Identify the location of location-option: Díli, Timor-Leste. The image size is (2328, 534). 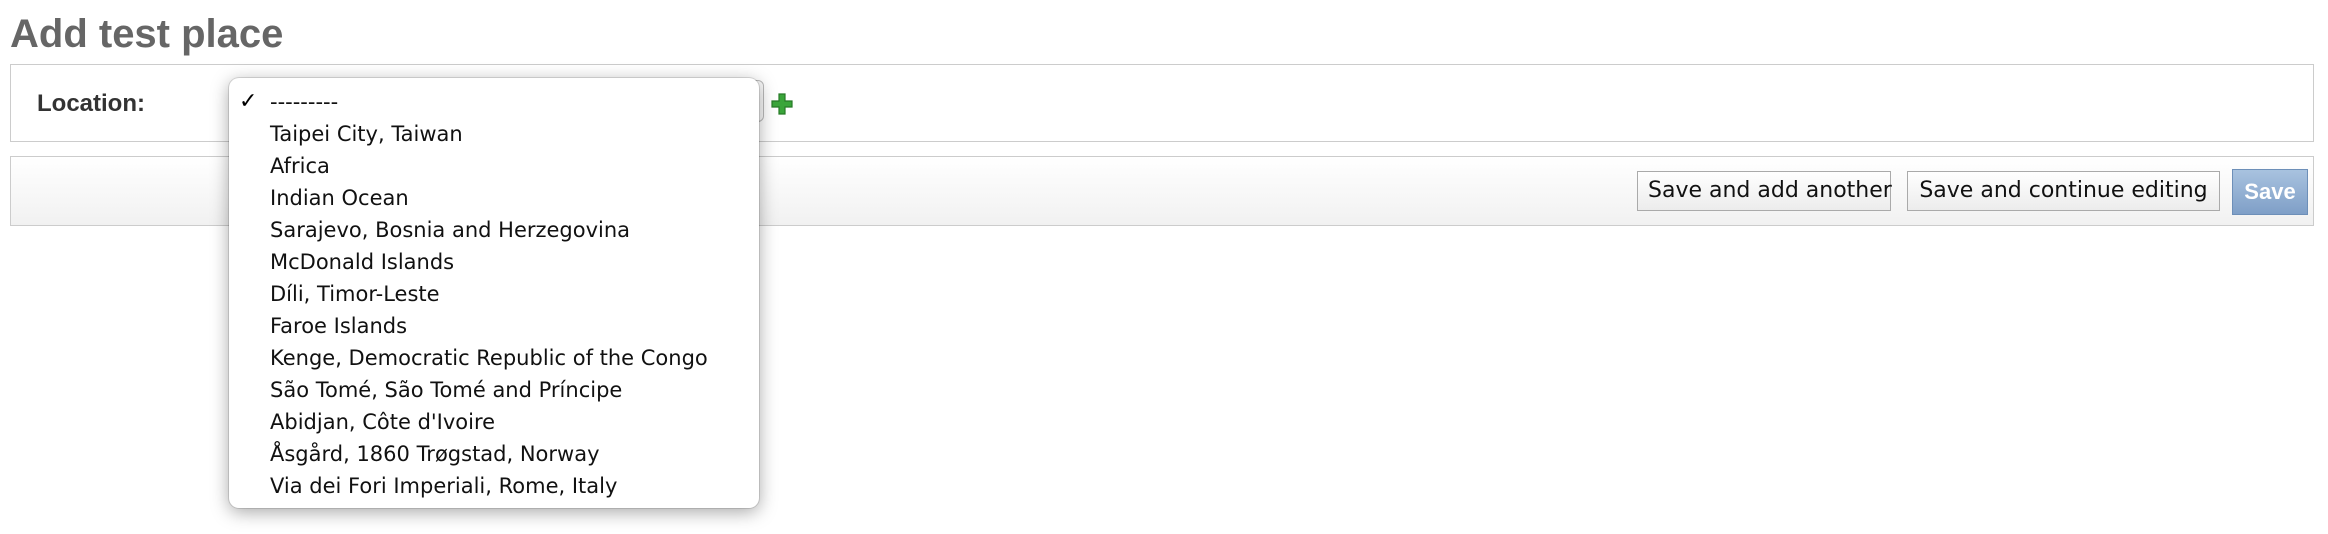
(494, 294).